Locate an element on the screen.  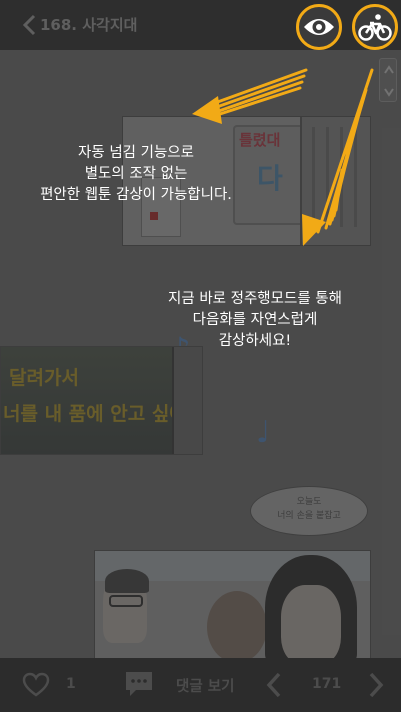
like-count: 1 is located at coordinates (71, 684).